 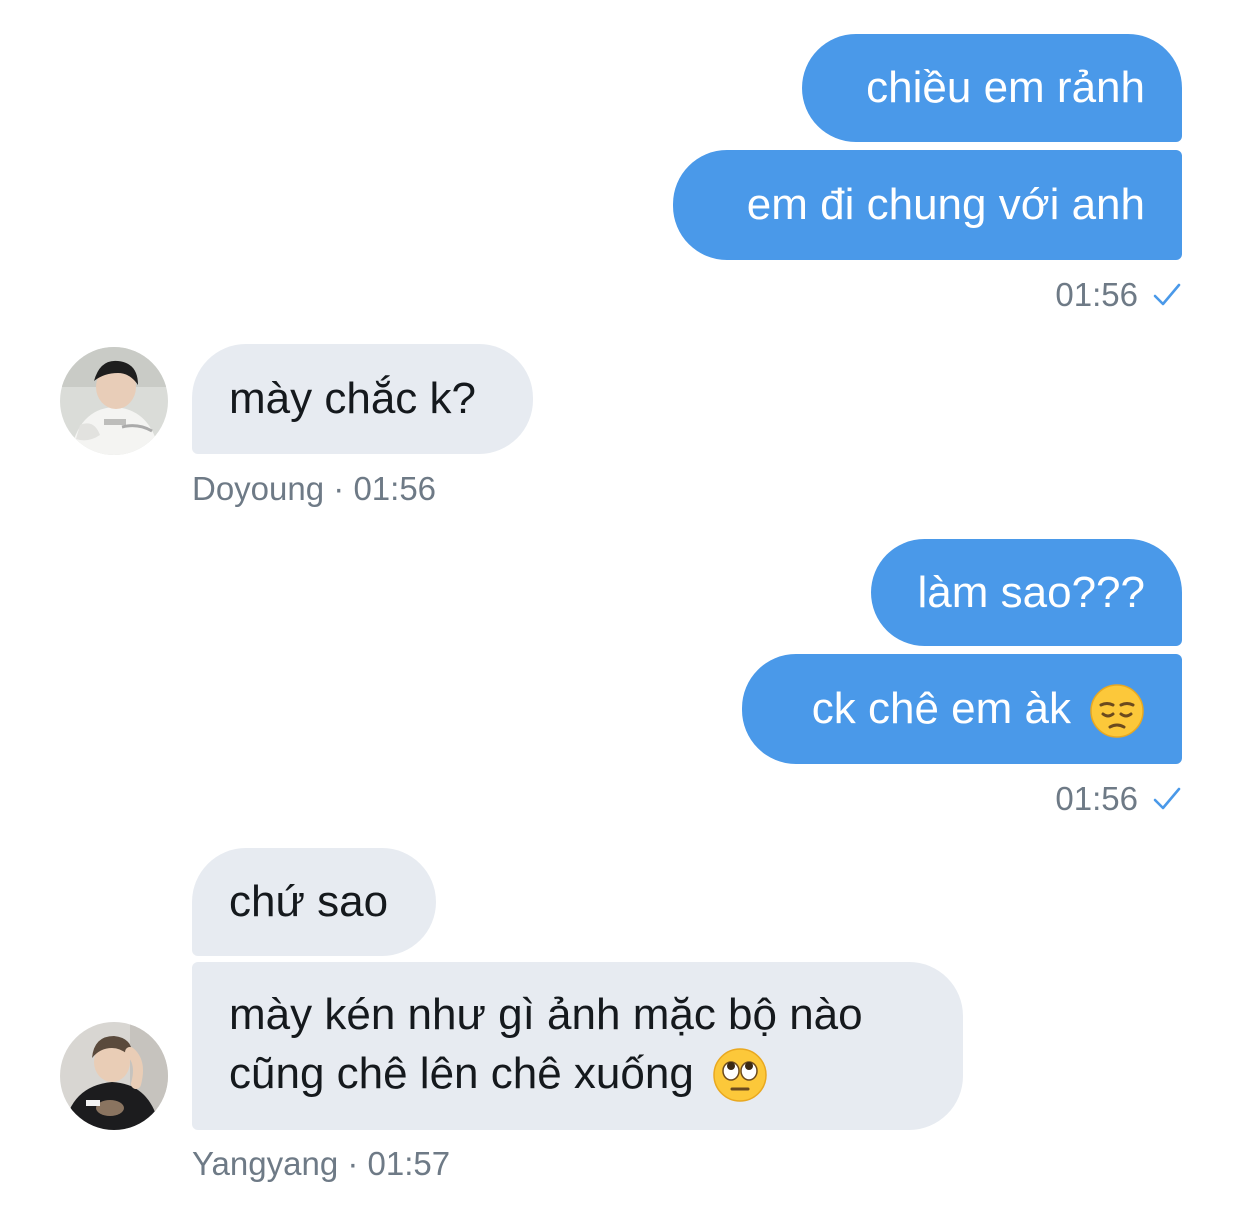 What do you see at coordinates (1005, 87) in the screenshot?
I see `message-text: chiều em rảnh` at bounding box center [1005, 87].